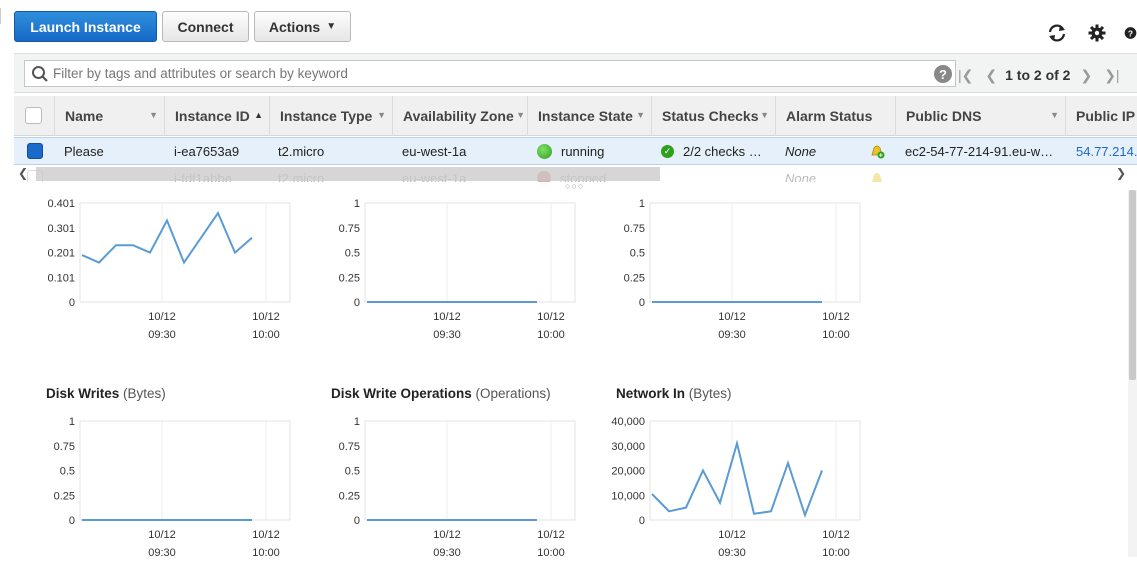 The width and height of the screenshot is (1137, 570). What do you see at coordinates (708, 393) in the screenshot?
I see `chart-unit-text: (Bytes)` at bounding box center [708, 393].